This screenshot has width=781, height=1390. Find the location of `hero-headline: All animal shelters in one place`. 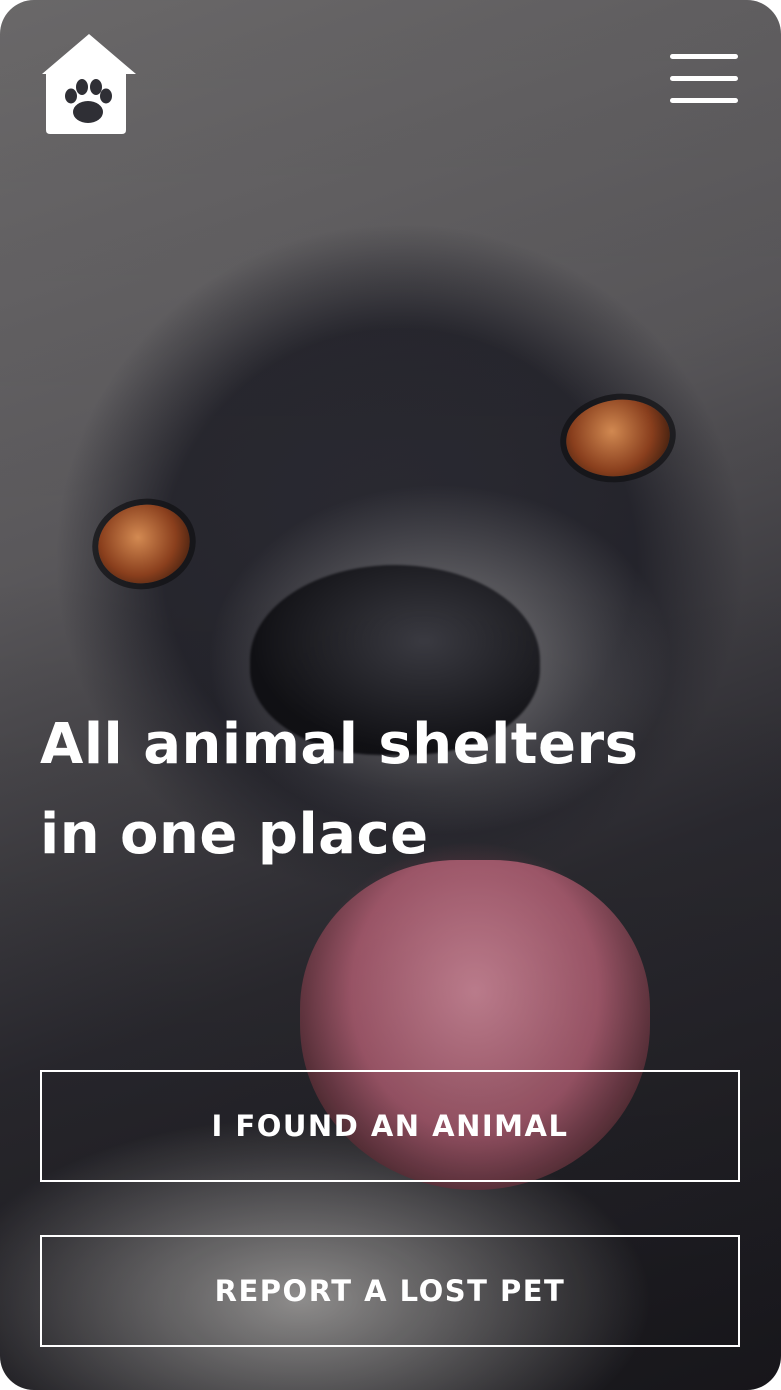

hero-headline: All animal shelters in one place is located at coordinates (390, 790).